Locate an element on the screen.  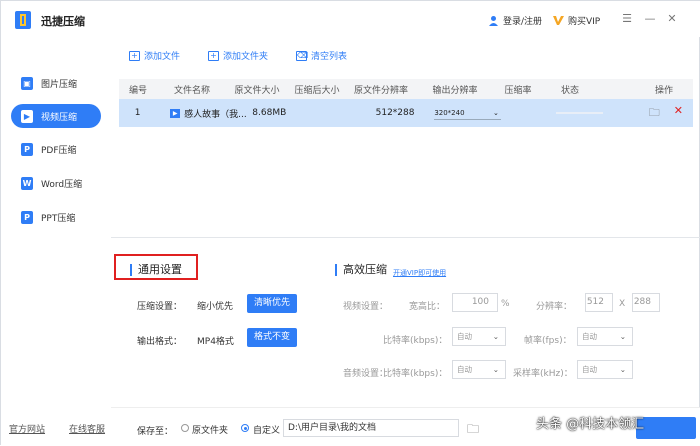
delete-icon: ✕ is located at coordinates (678, 113).